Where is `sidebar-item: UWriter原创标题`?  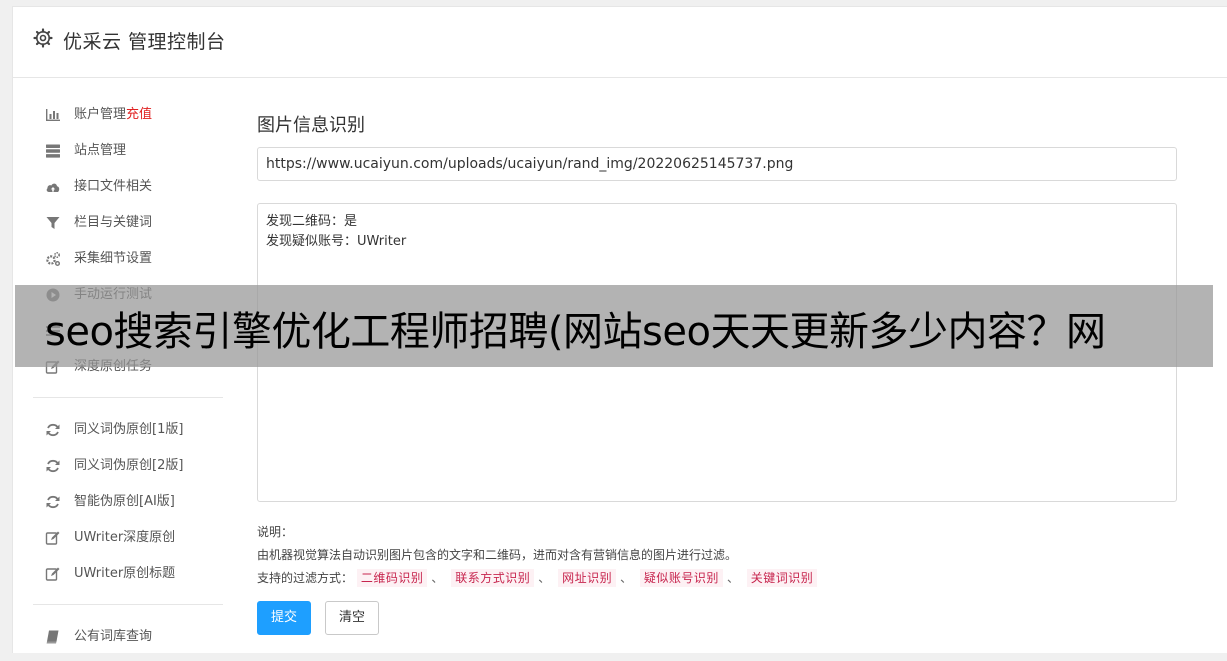
sidebar-item: UWriter原创标题 is located at coordinates (128, 580).